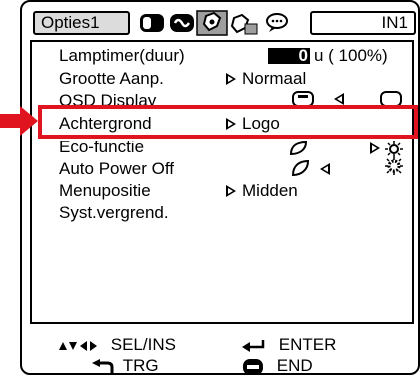 Image resolution: width=420 pixels, height=378 pixels. I want to click on menu-button-icon, so click(253, 366).